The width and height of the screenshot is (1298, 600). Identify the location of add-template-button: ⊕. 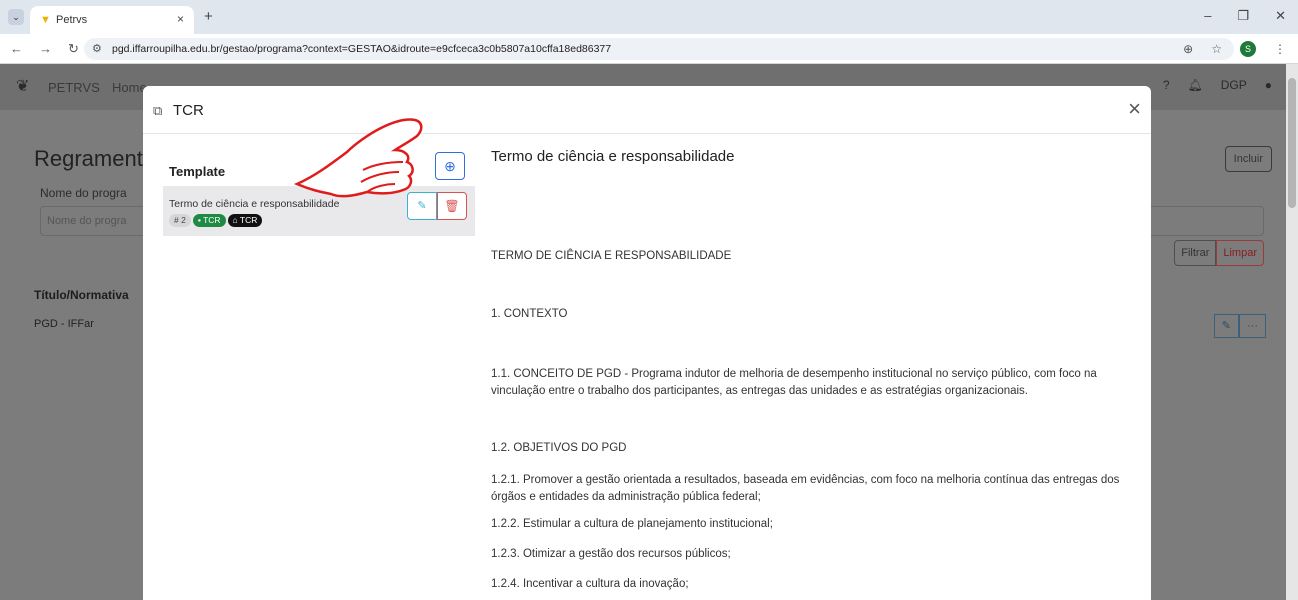
(450, 166).